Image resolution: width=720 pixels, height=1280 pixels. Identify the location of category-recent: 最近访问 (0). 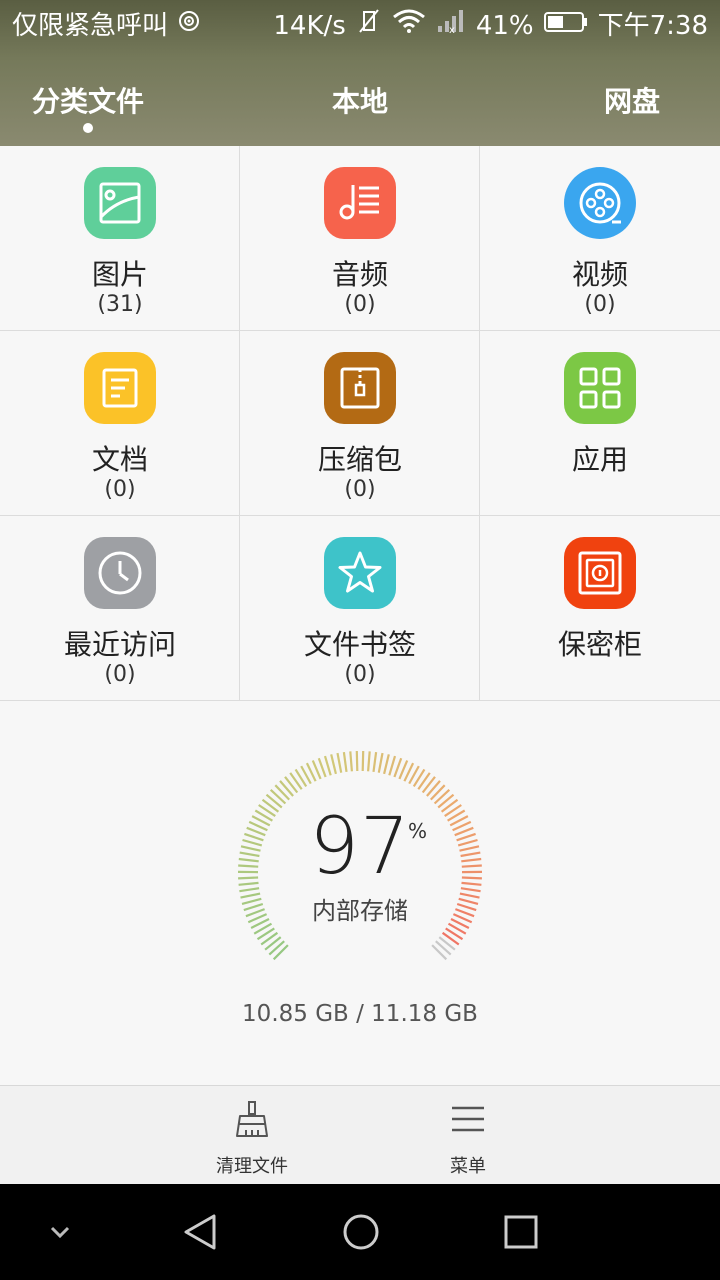
(120, 608).